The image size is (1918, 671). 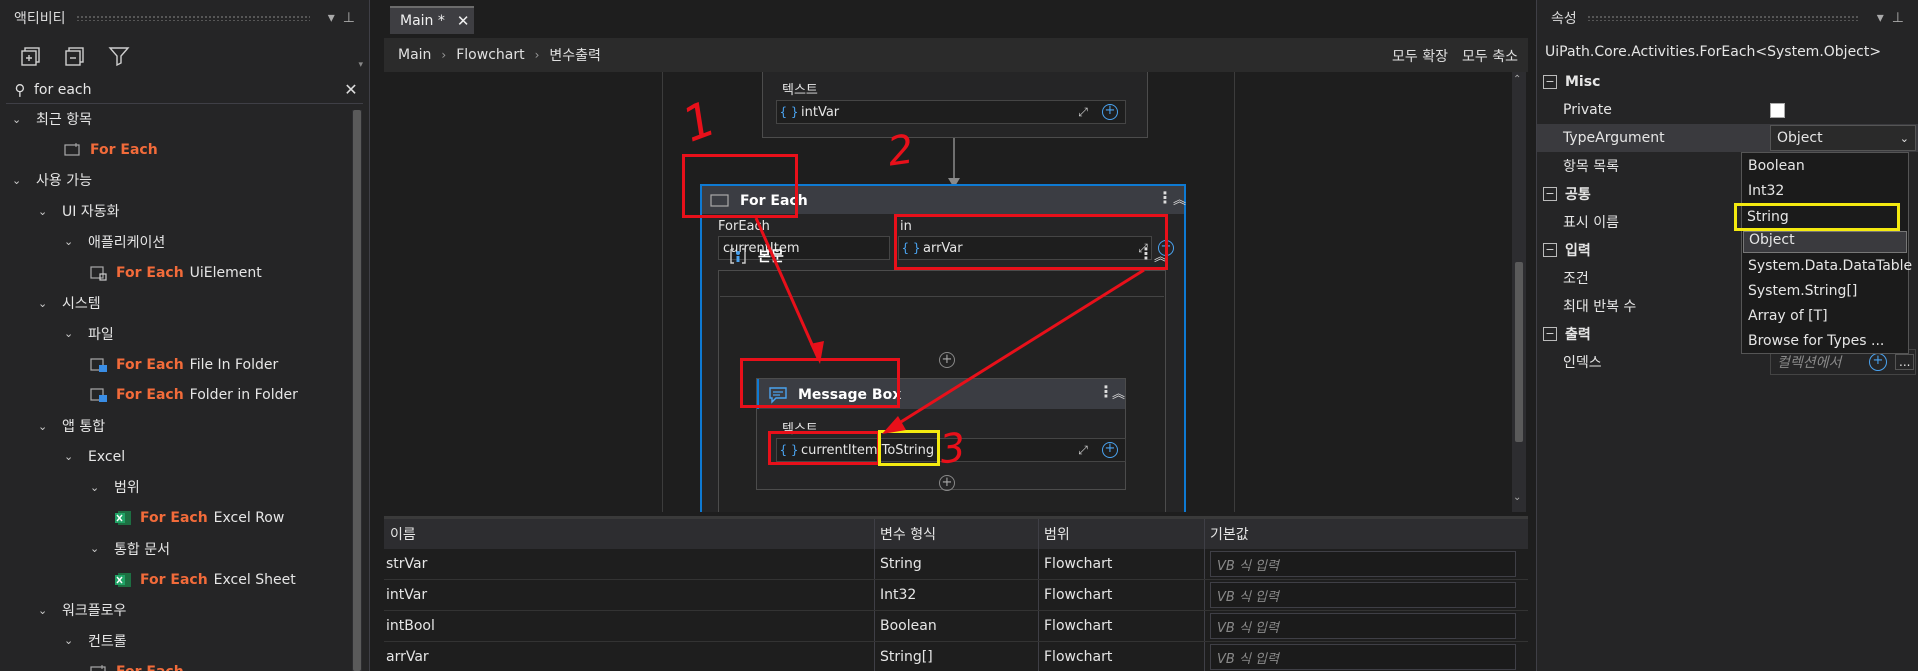 What do you see at coordinates (114, 242) in the screenshot?
I see `tree-item-category: ⌄ 애플리케이션` at bounding box center [114, 242].